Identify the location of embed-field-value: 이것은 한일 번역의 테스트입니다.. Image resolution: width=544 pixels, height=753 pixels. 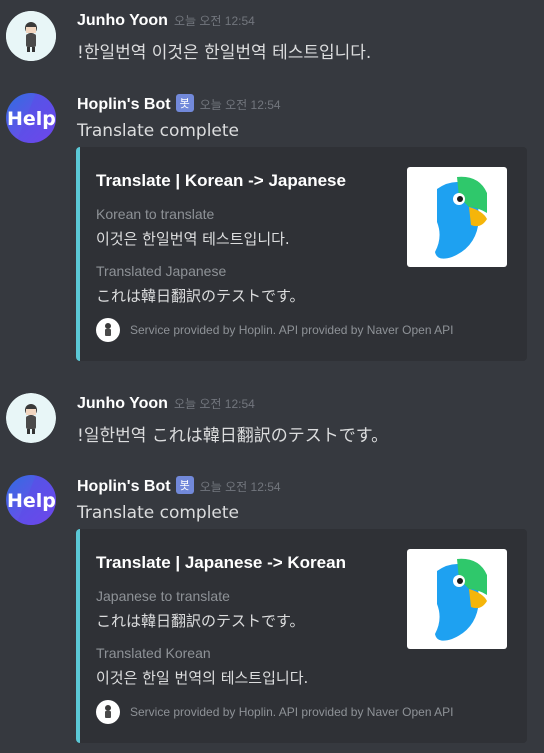
(202, 678).